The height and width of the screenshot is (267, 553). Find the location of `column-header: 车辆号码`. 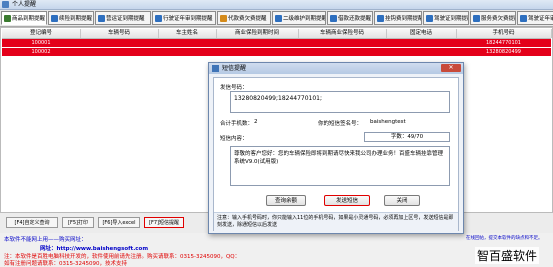

column-header: 车辆号码 is located at coordinates (119, 33).